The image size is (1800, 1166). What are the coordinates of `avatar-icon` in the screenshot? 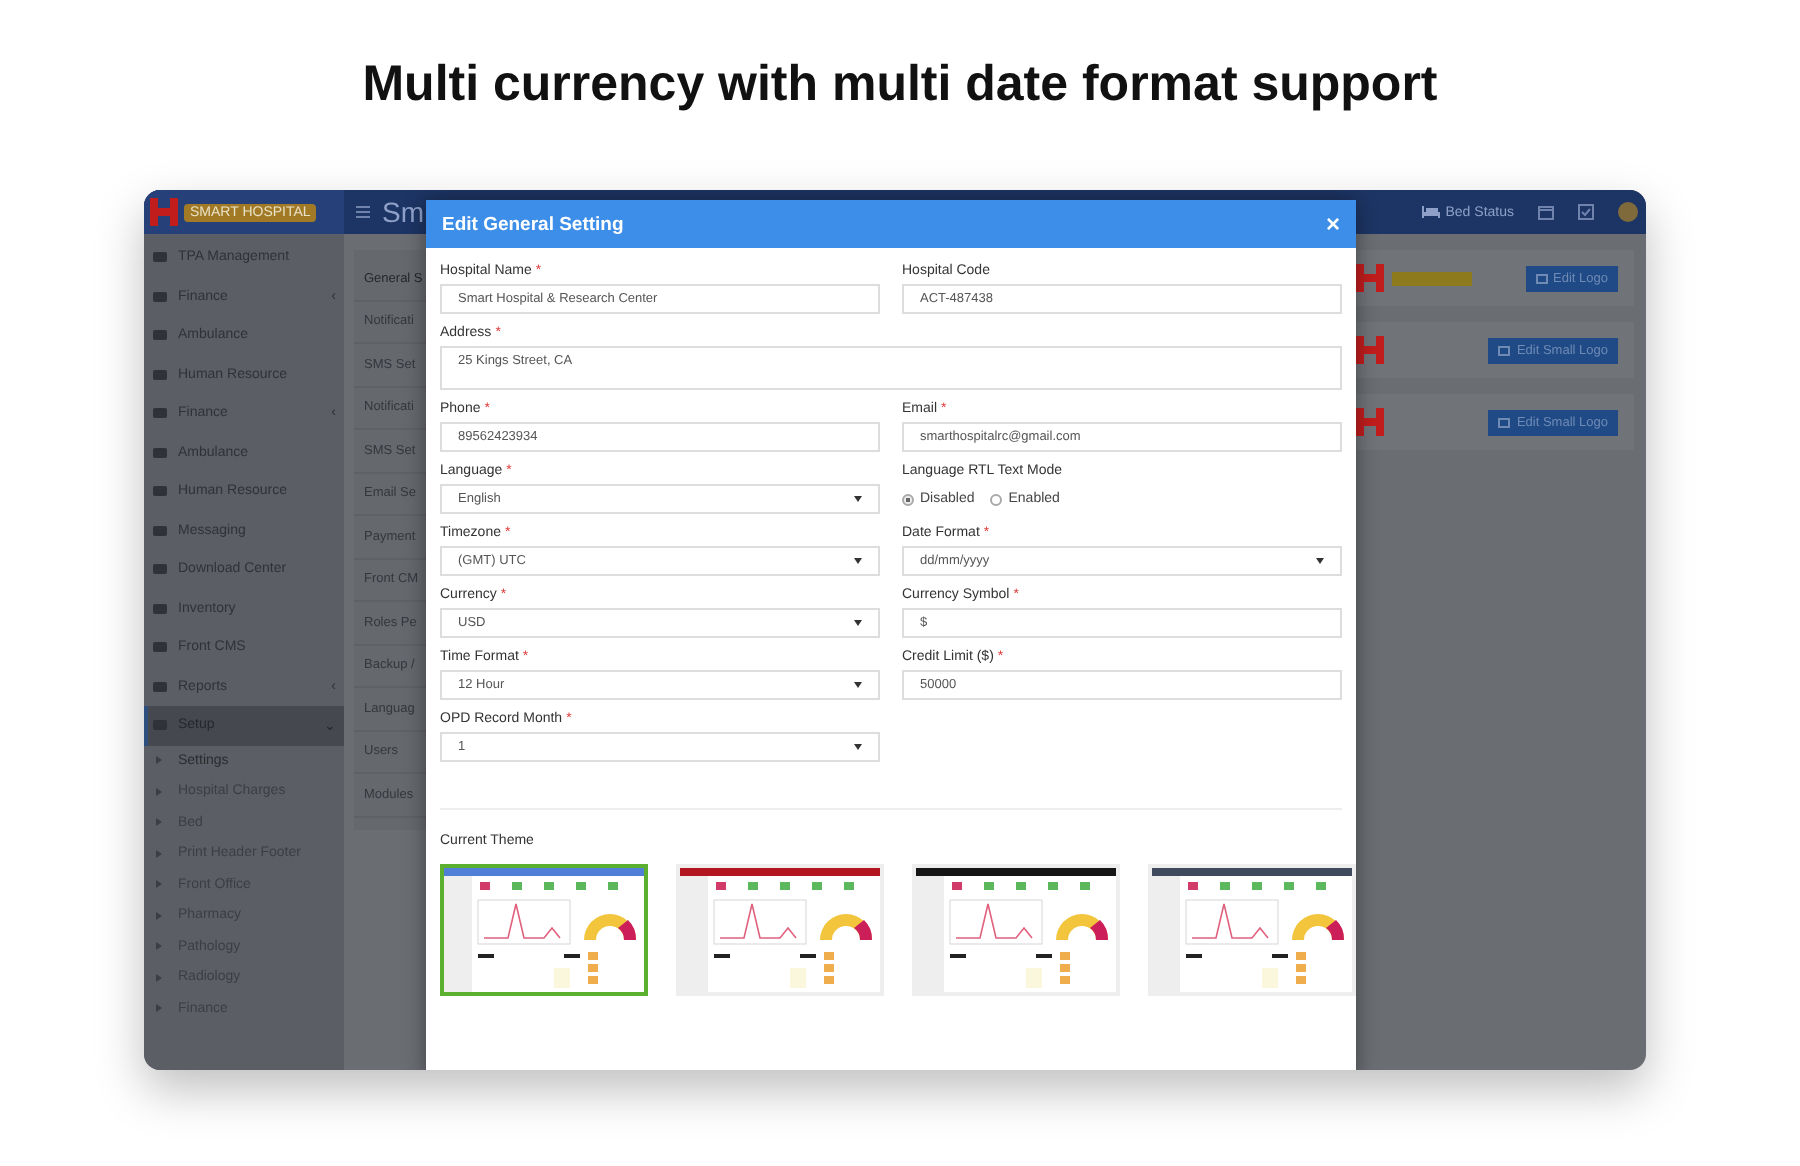 It's located at (1628, 212).